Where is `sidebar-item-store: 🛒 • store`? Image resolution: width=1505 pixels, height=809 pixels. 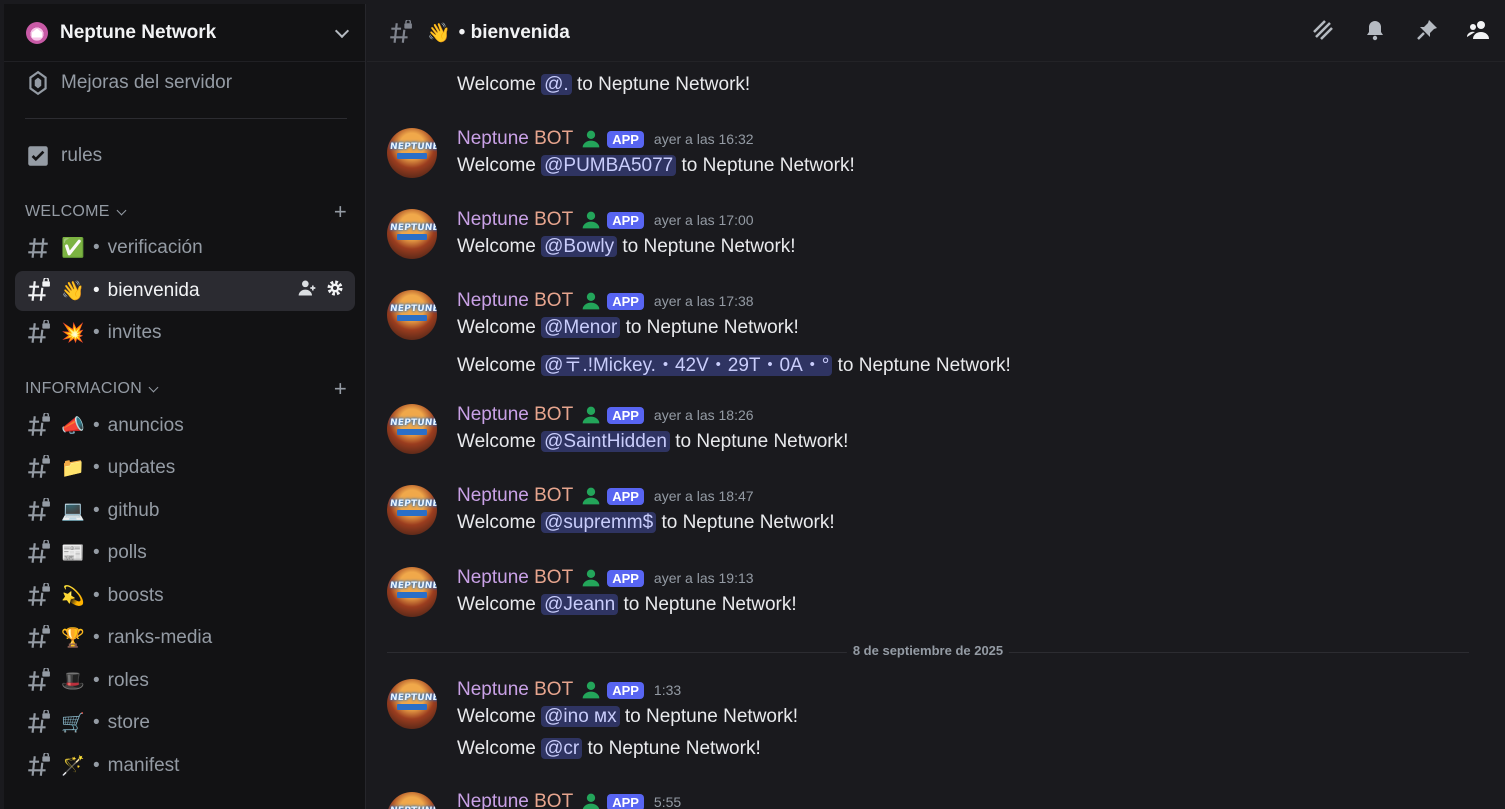 sidebar-item-store: 🛒 • store is located at coordinates (185, 723).